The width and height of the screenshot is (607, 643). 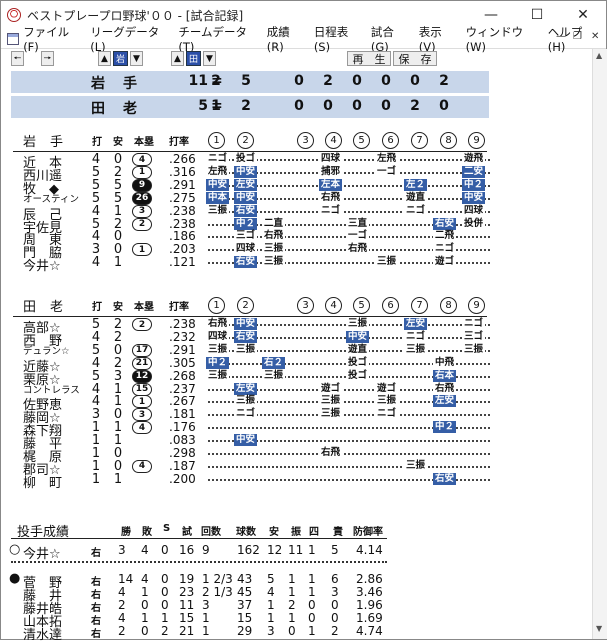 I want to click on menu-item: 試合(G), so click(x=390, y=39).